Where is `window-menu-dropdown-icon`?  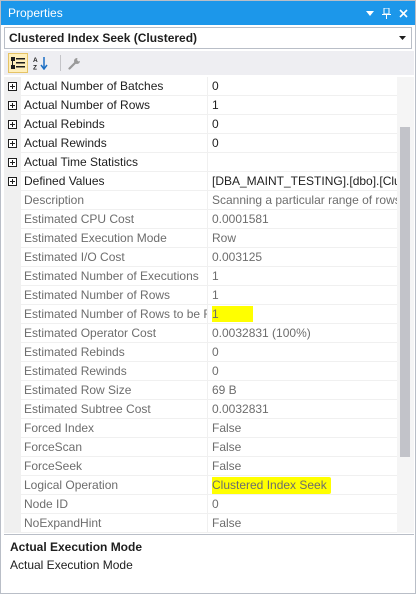
window-menu-dropdown-icon is located at coordinates (369, 13).